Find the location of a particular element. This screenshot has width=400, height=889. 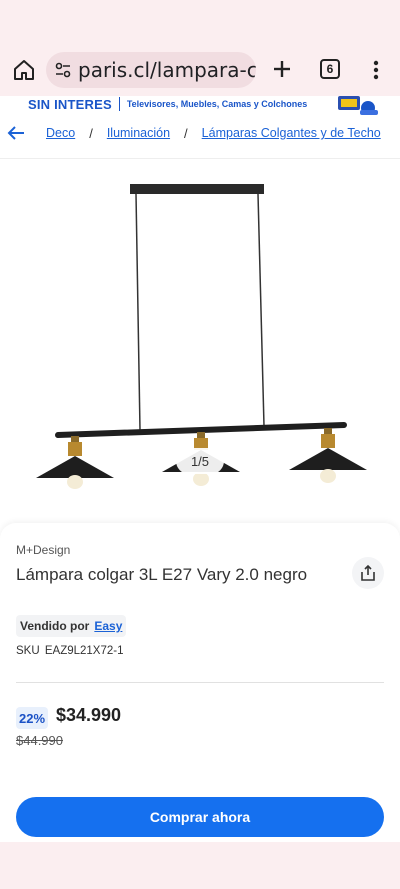

product-title: Lámpara colgar 3L E27 Vary 2.0 negro is located at coordinates (162, 574).